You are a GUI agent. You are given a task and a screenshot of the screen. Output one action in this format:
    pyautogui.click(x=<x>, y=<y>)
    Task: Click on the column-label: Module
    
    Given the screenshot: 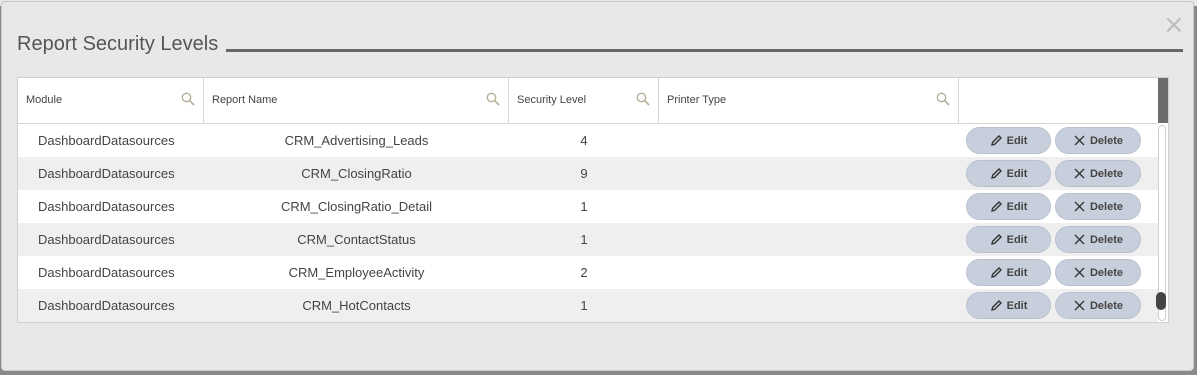 What is the action you would take?
    pyautogui.click(x=44, y=100)
    